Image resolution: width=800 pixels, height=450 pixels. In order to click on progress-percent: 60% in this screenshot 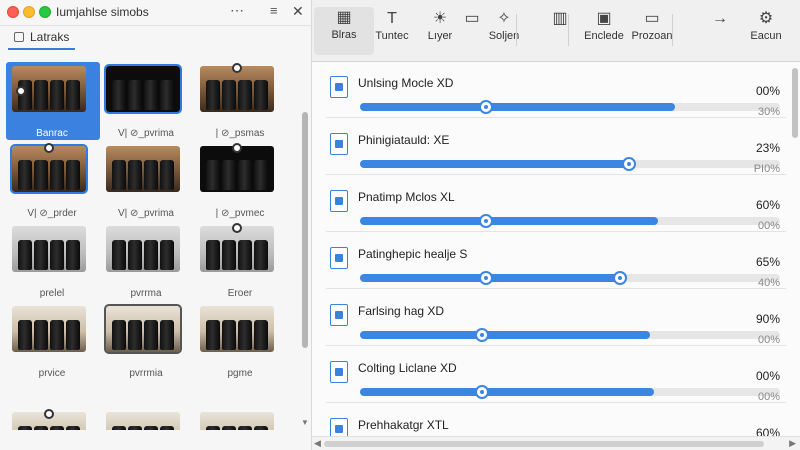, I will do `click(767, 205)`.